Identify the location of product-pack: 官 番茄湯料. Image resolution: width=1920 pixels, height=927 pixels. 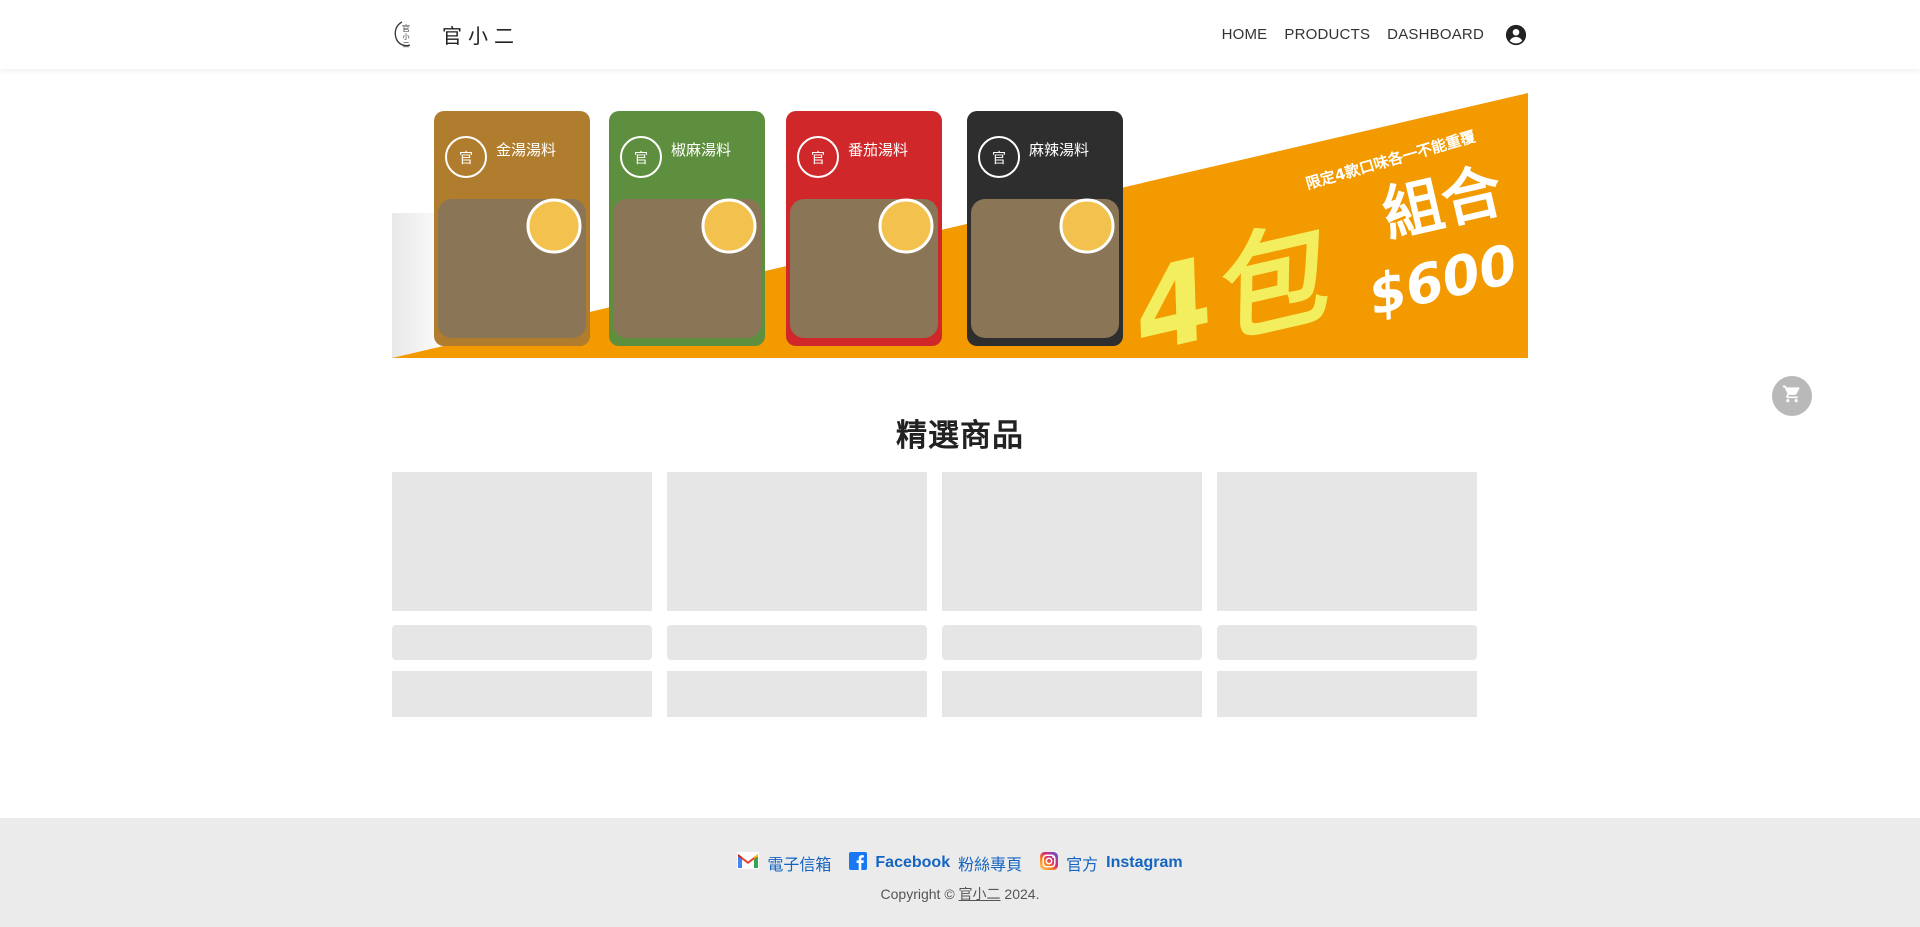
(864, 228).